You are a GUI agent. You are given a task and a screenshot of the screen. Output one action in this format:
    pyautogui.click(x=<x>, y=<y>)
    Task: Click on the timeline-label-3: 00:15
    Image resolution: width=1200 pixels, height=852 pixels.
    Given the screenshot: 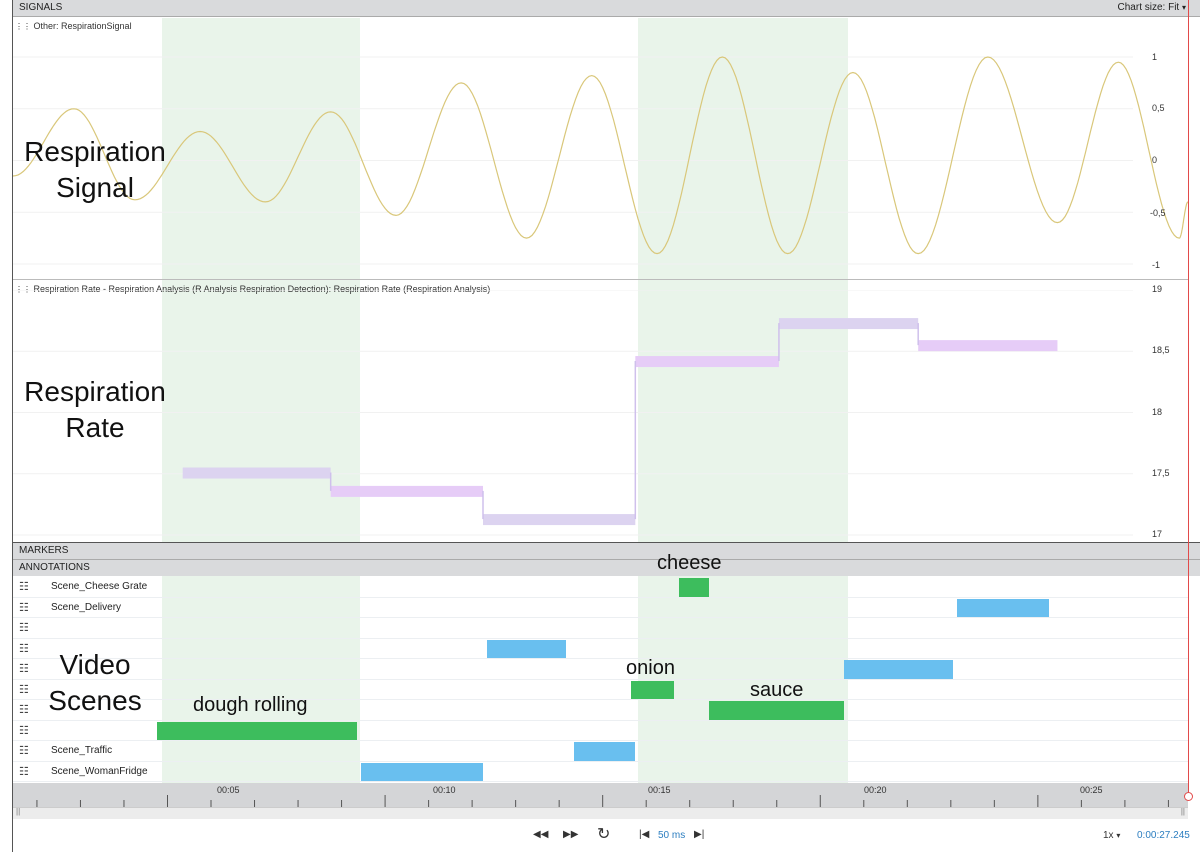 What is the action you would take?
    pyautogui.click(x=659, y=790)
    